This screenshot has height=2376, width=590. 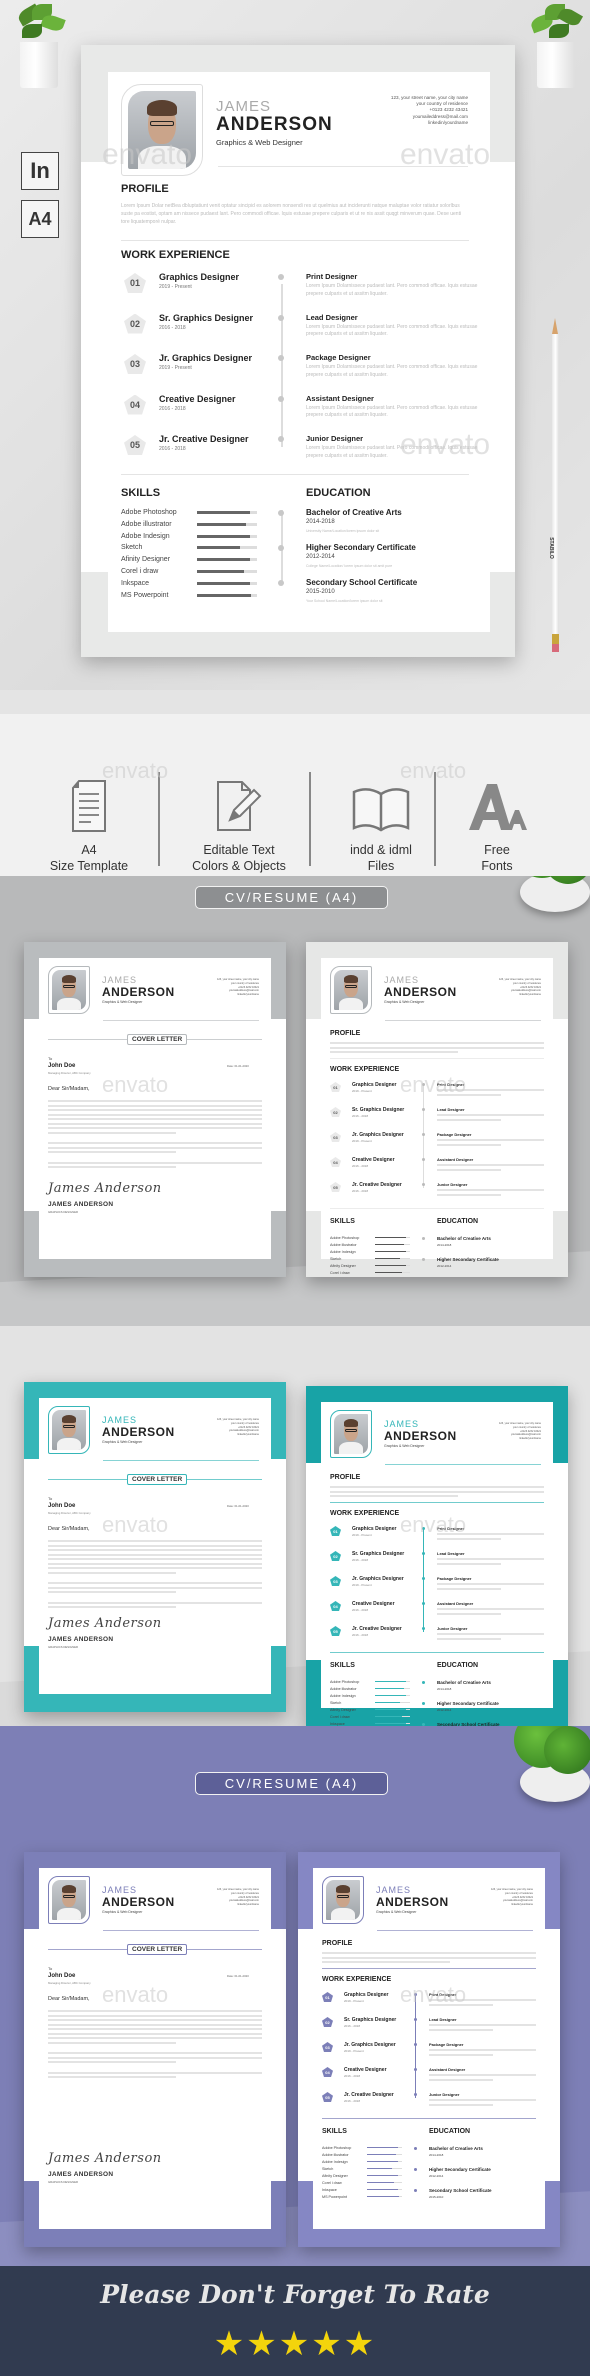 I want to click on skill-name: Sketch, so click(x=336, y=1702).